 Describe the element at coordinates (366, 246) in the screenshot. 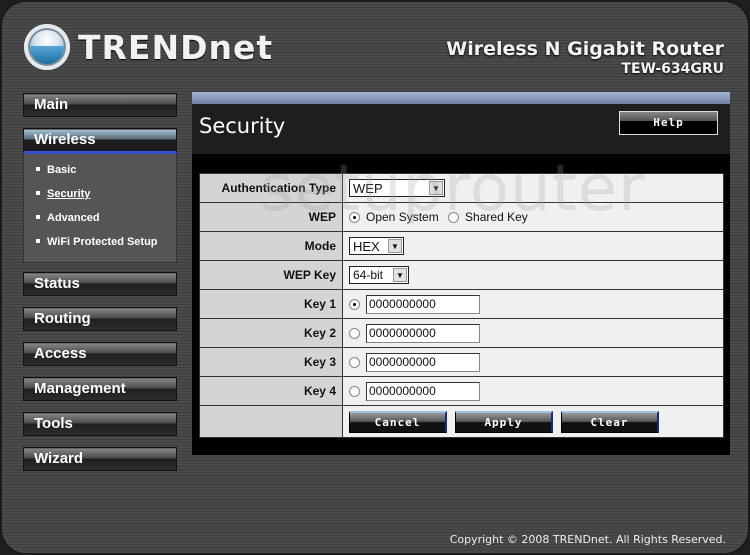

I see `mode-value: HEX` at that location.